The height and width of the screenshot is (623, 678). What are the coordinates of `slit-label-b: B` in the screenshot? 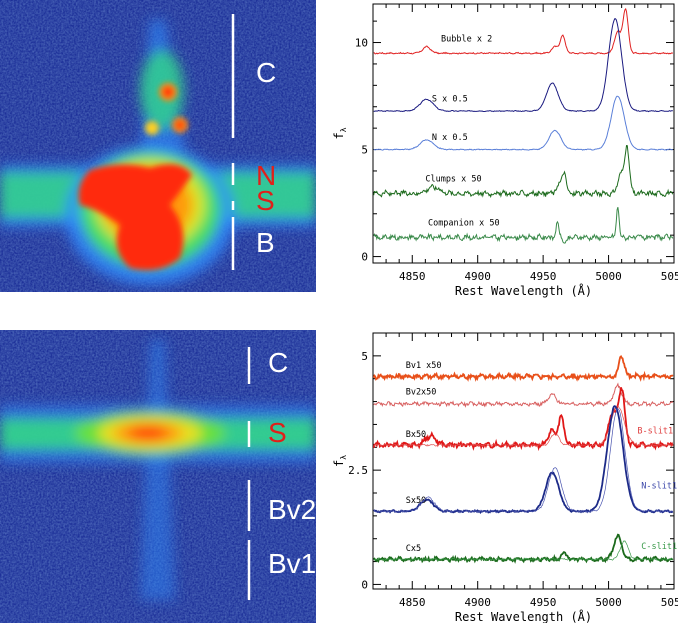 It's located at (265, 242).